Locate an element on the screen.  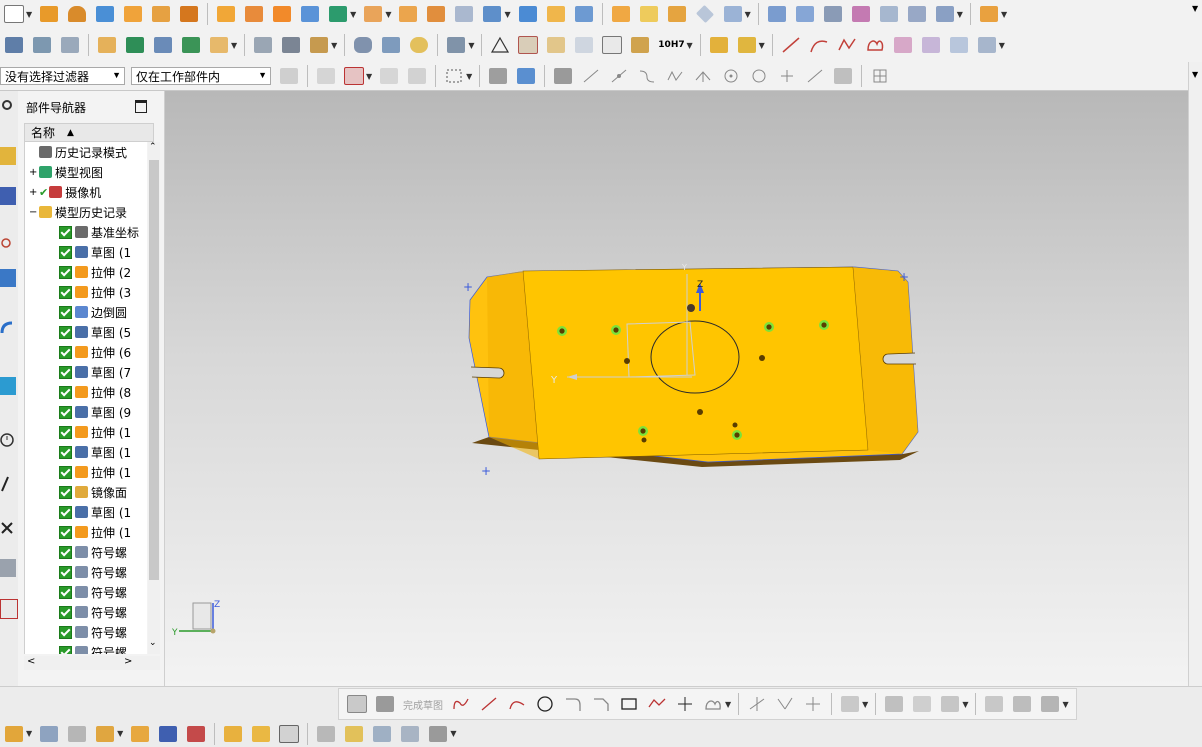
profile-icon is located at coordinates (461, 704).